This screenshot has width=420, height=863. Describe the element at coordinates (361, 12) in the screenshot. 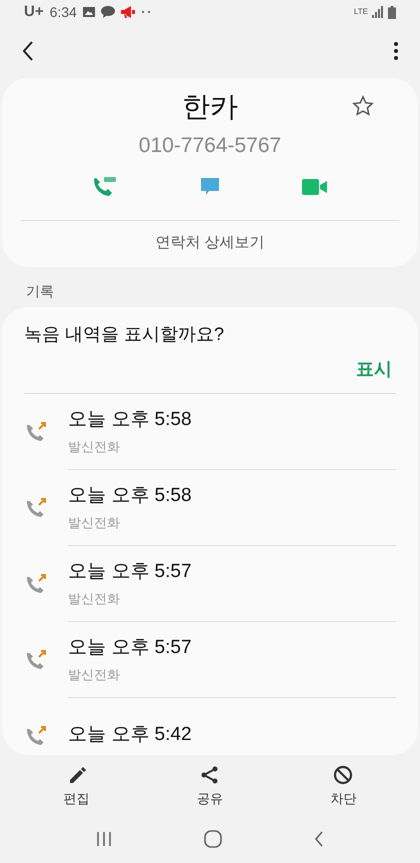

I see `network-label: LTE` at that location.